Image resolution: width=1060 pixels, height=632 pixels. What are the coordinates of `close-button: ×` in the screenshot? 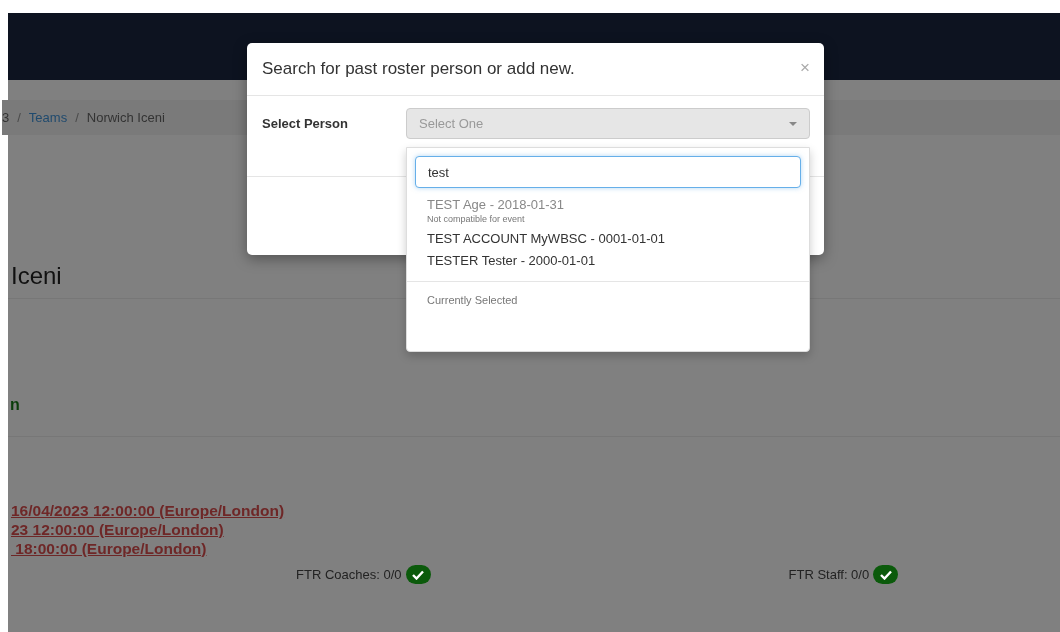 It's located at (805, 67).